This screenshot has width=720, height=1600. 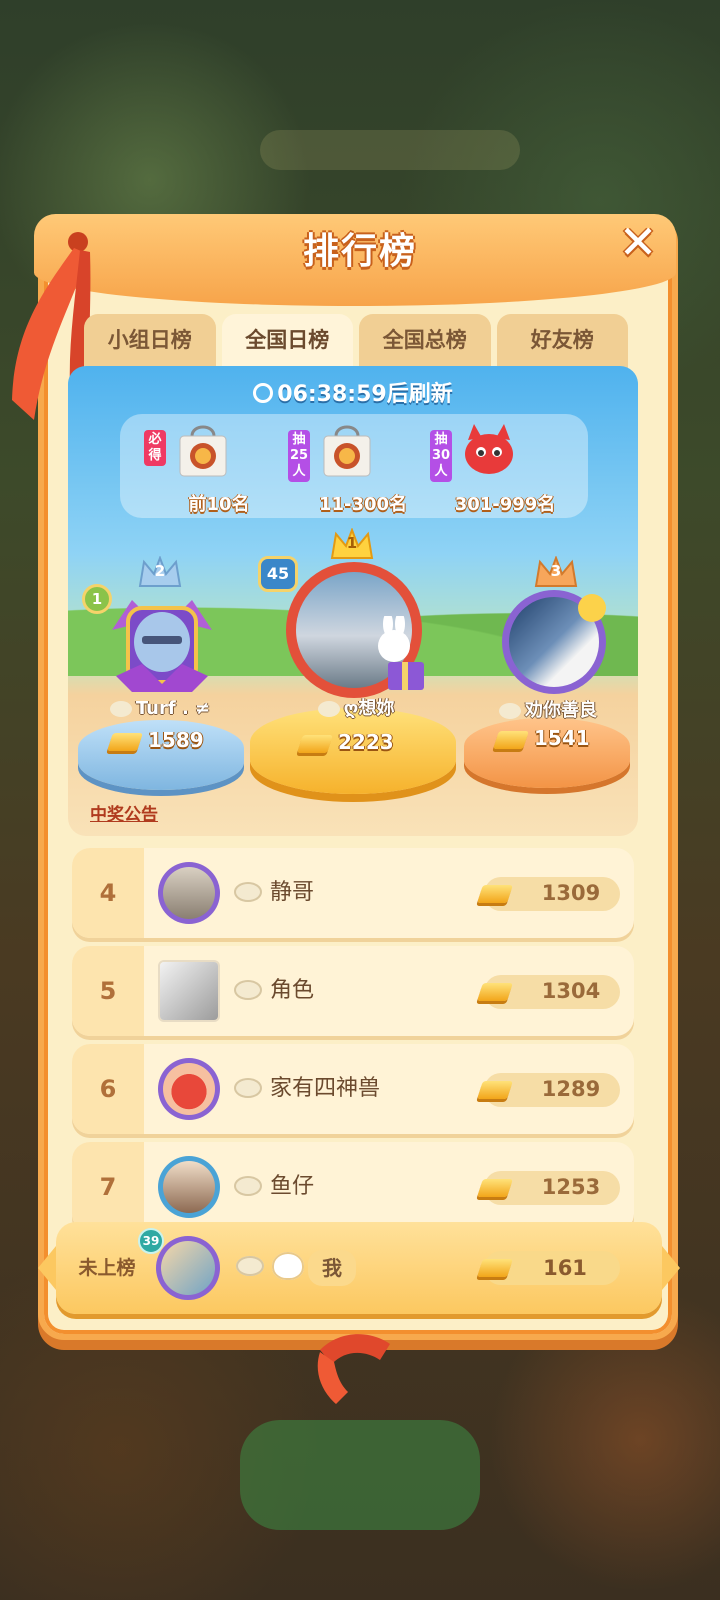 What do you see at coordinates (562, 342) in the screenshot?
I see `tab-friends: 好友榜` at bounding box center [562, 342].